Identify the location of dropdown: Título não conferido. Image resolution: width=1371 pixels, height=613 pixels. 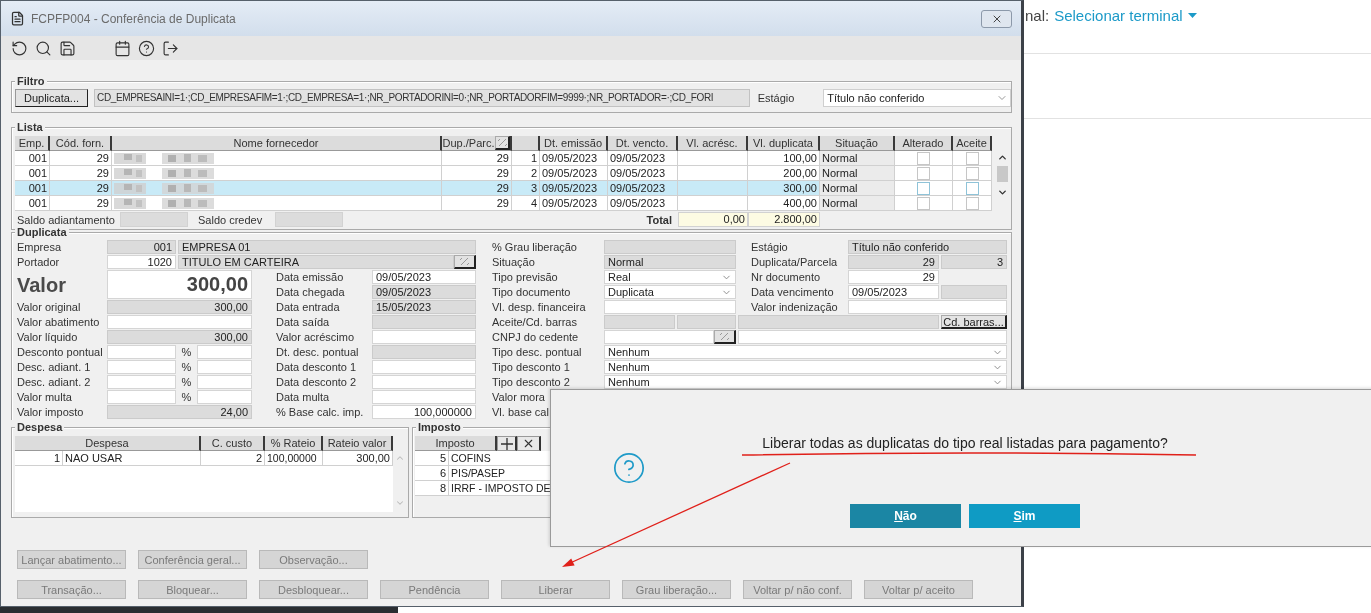
(917, 98).